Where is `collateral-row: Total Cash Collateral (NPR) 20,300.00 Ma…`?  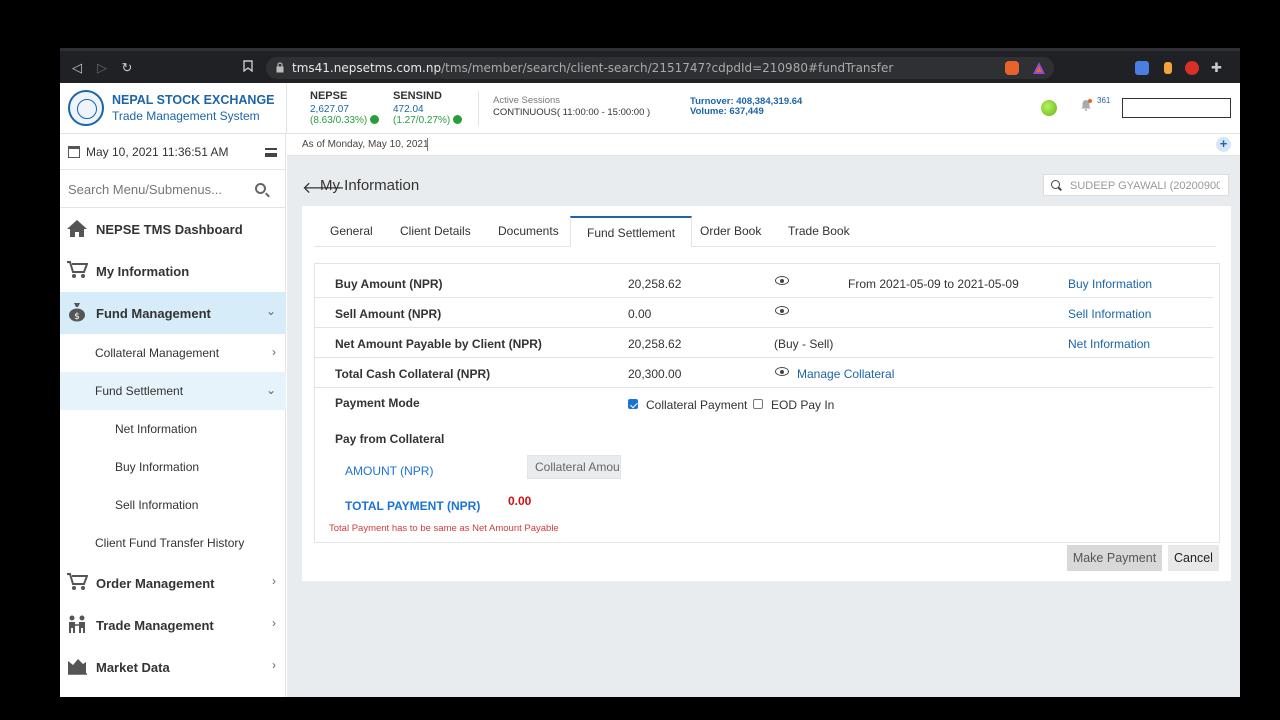
collateral-row: Total Cash Collateral (NPR) 20,300.00 Ma… is located at coordinates (764, 373).